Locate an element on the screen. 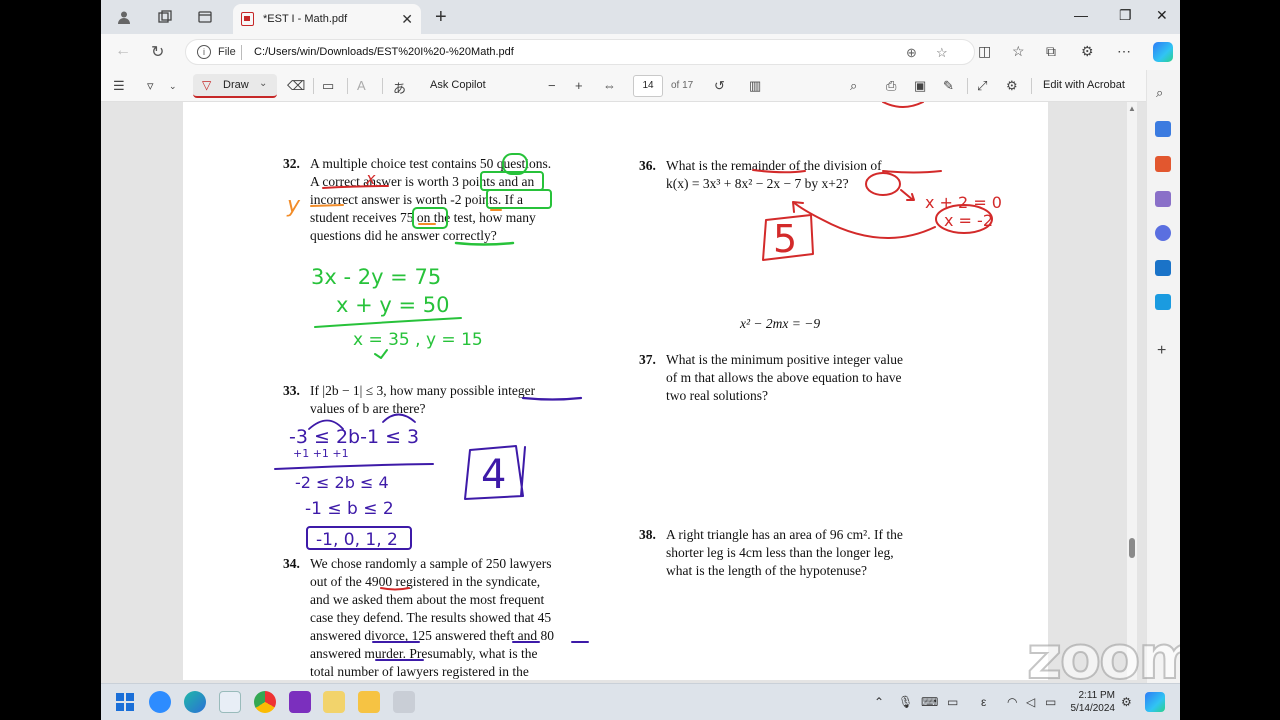 Image resolution: width=1280 pixels, height=720 pixels. scrollbar-thumb is located at coordinates (1132, 548).